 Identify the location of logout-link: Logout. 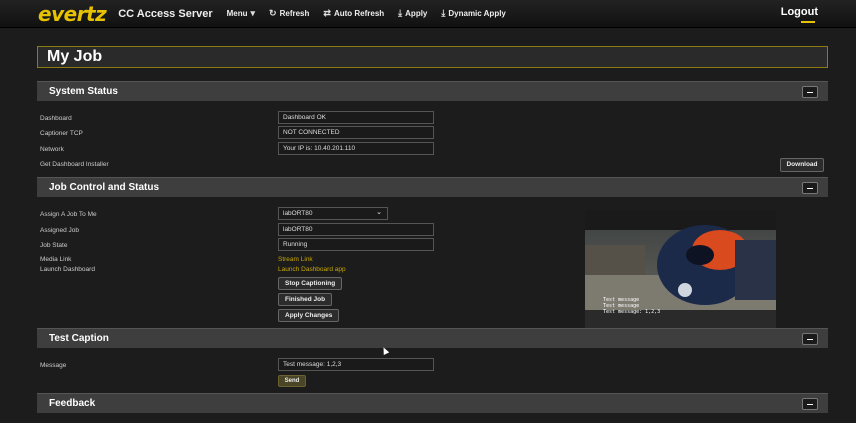
(799, 12).